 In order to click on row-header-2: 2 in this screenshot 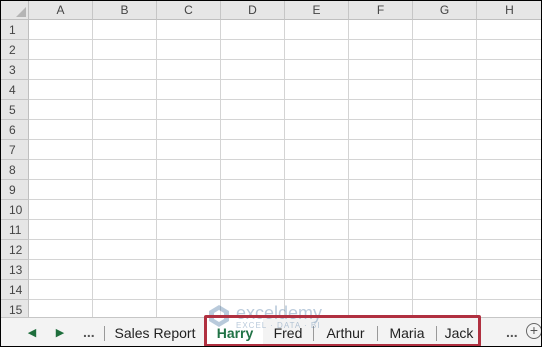, I will do `click(15, 50)`.